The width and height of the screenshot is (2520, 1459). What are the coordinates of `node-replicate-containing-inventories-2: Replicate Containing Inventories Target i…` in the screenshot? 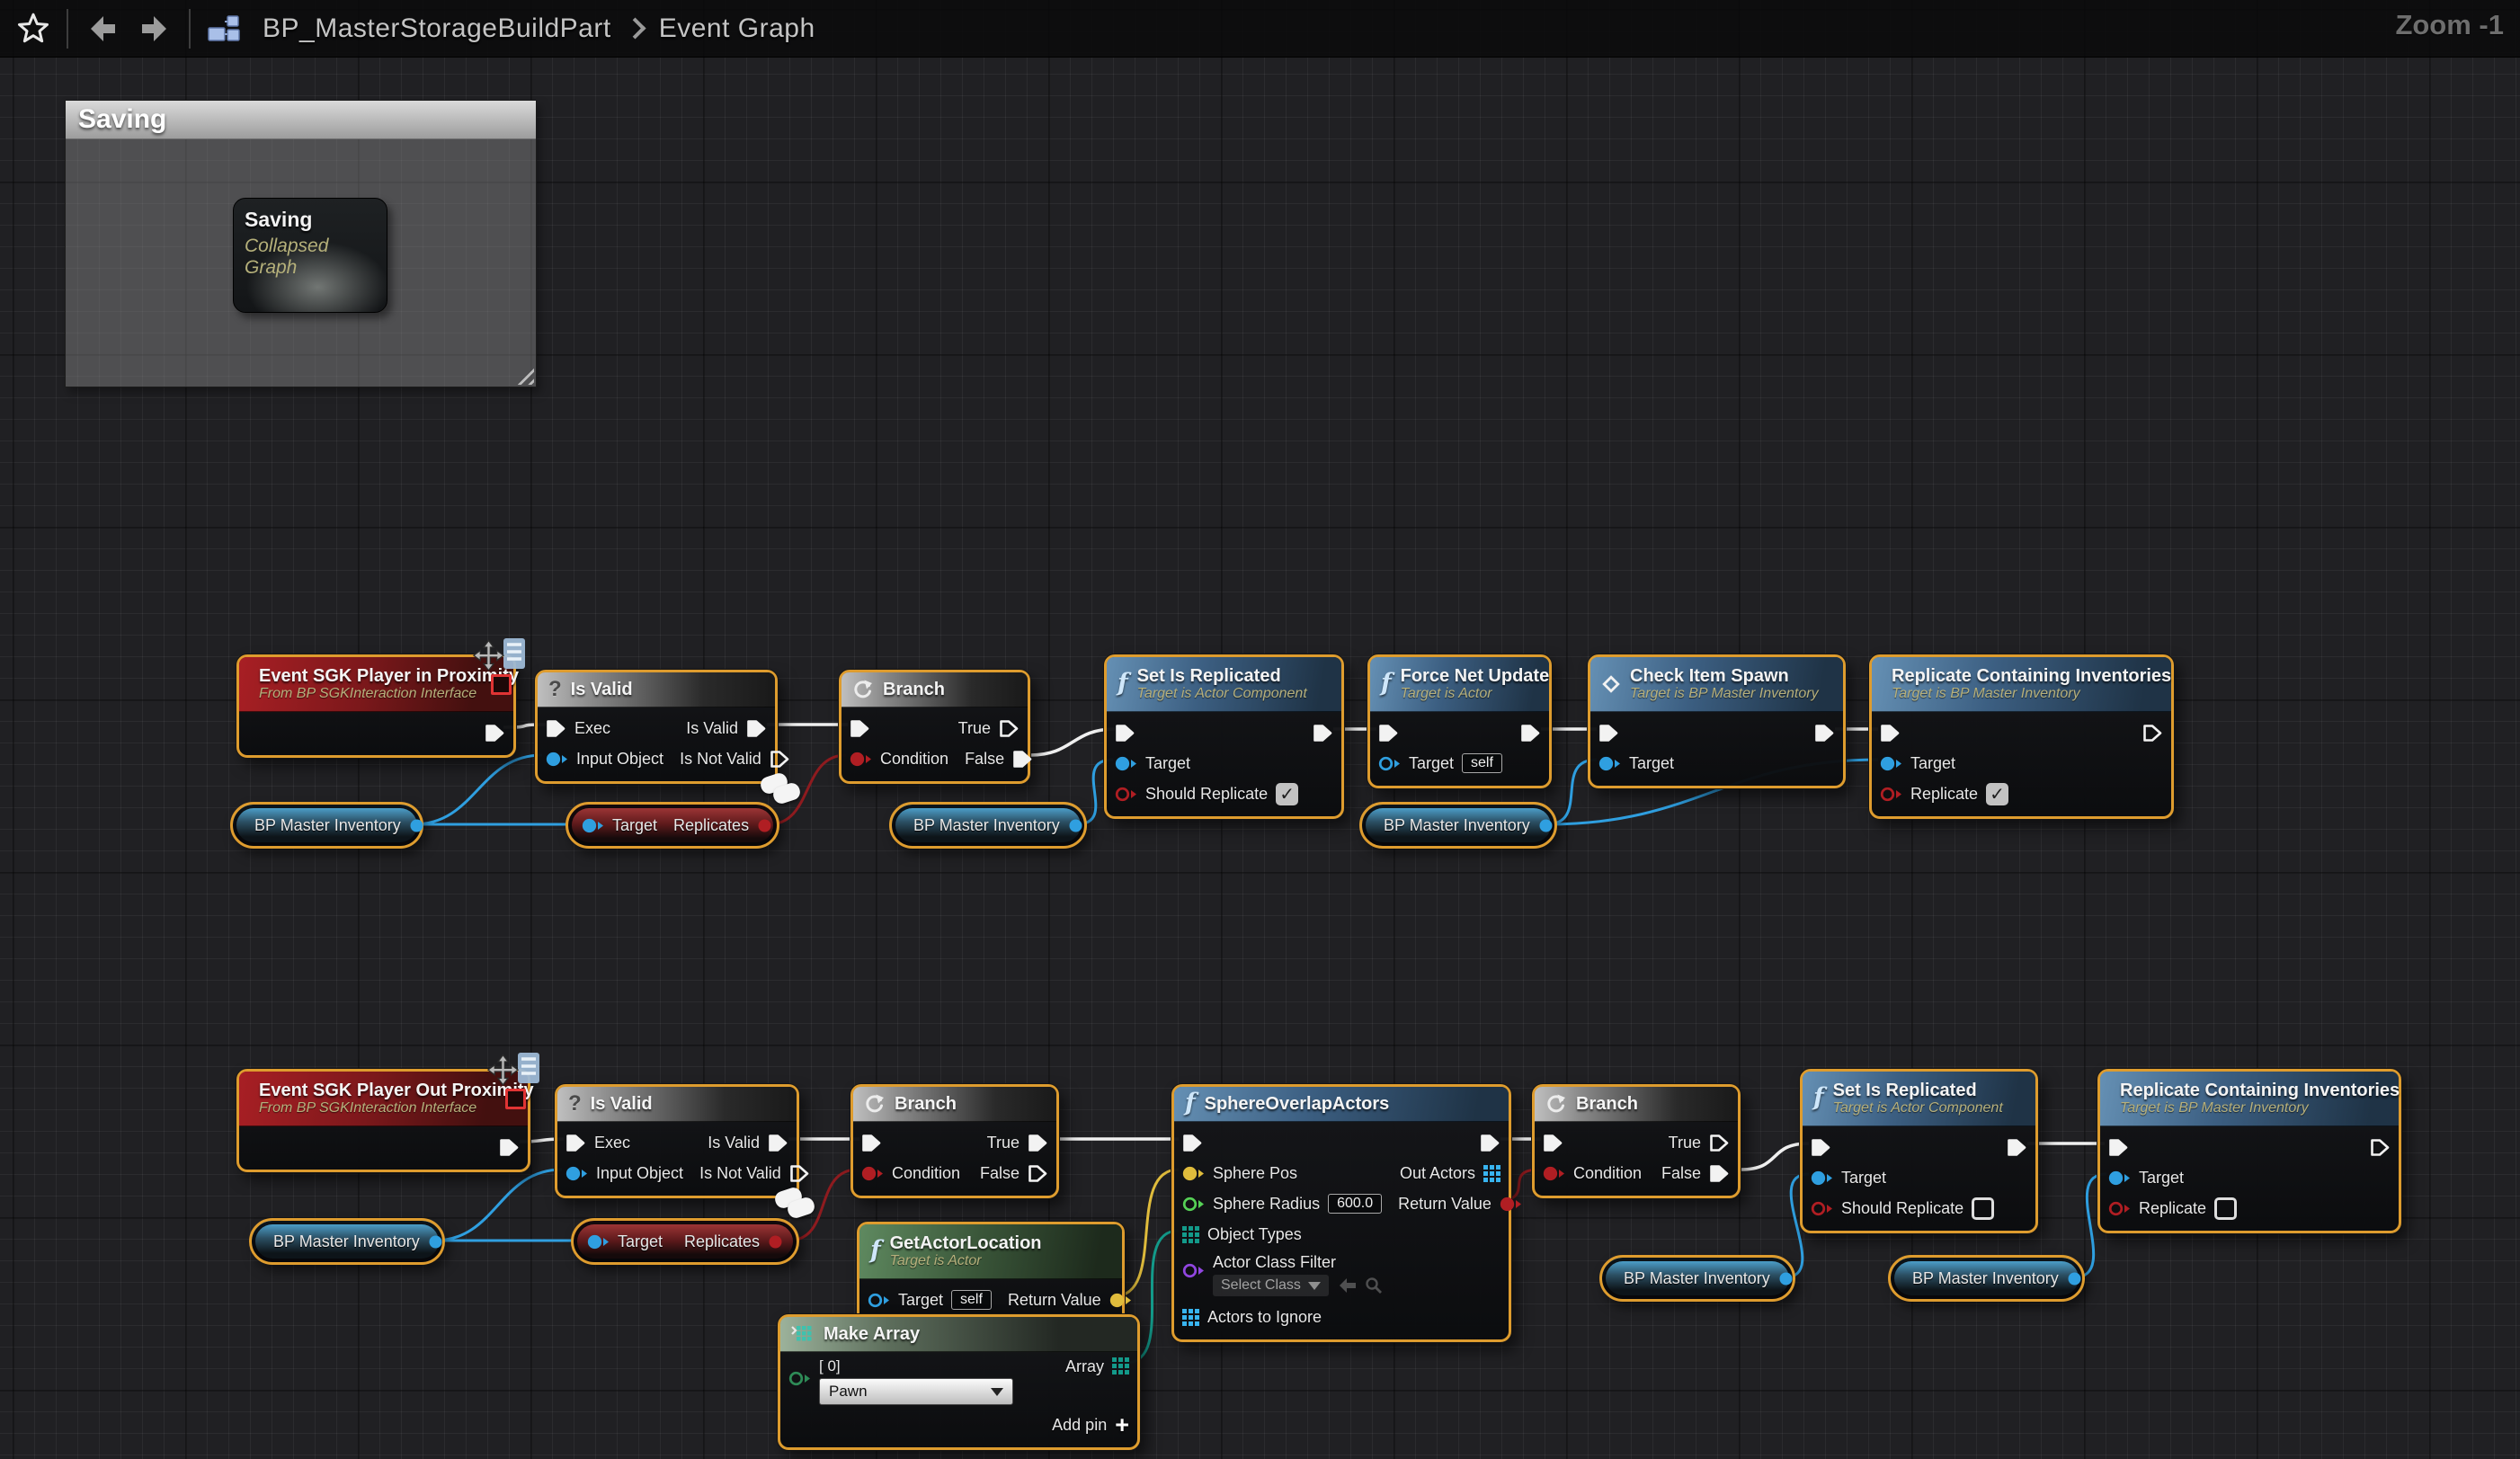 It's located at (2249, 1151).